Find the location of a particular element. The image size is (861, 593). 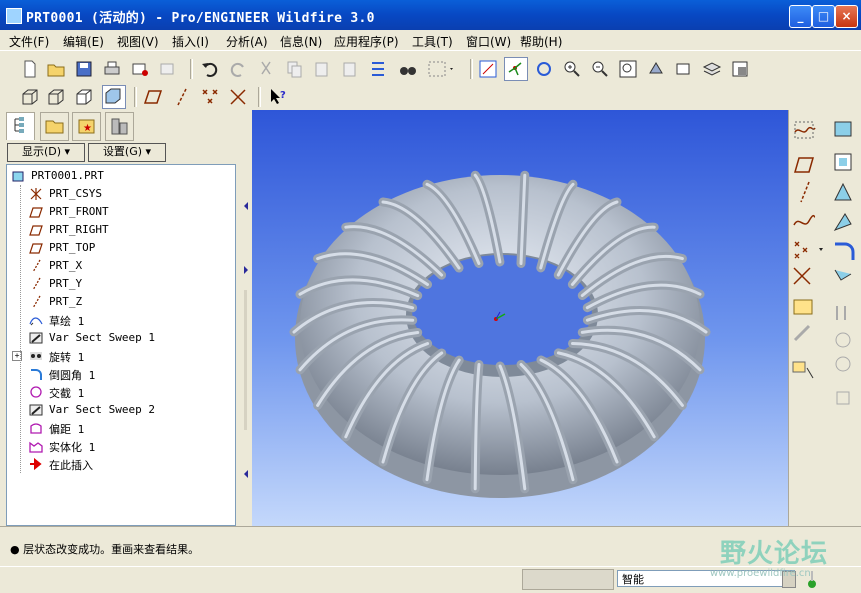

tree-item: Var Sect Sweep 2 is located at coordinates (120, 410).